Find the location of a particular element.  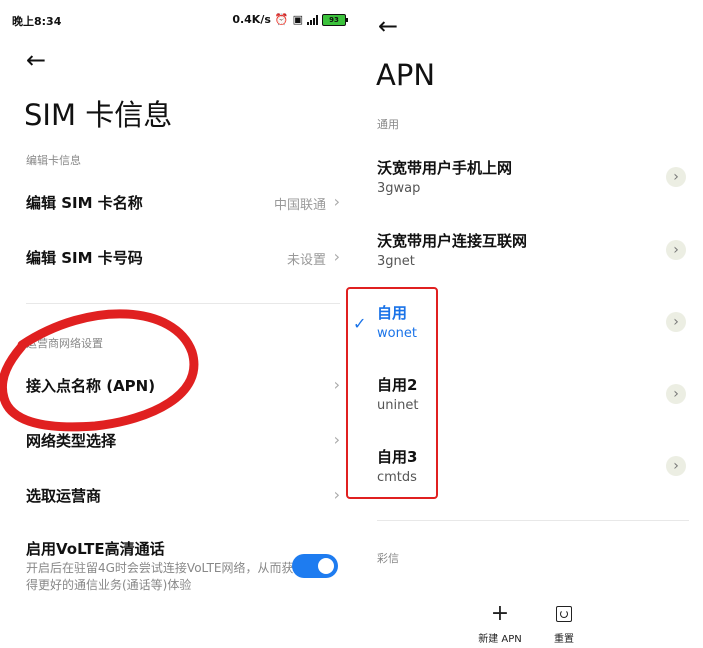

apn-name: 自用3 is located at coordinates (397, 457).